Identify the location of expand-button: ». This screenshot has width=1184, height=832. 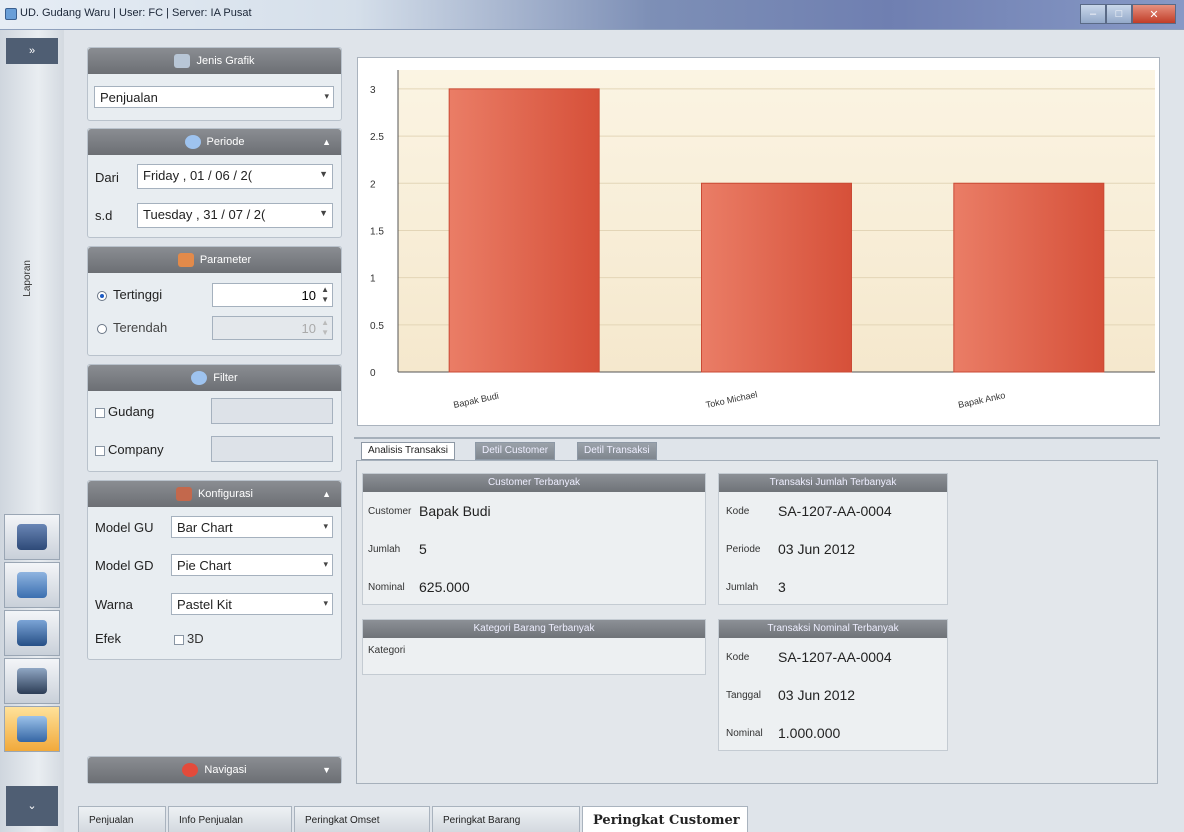
(32, 51).